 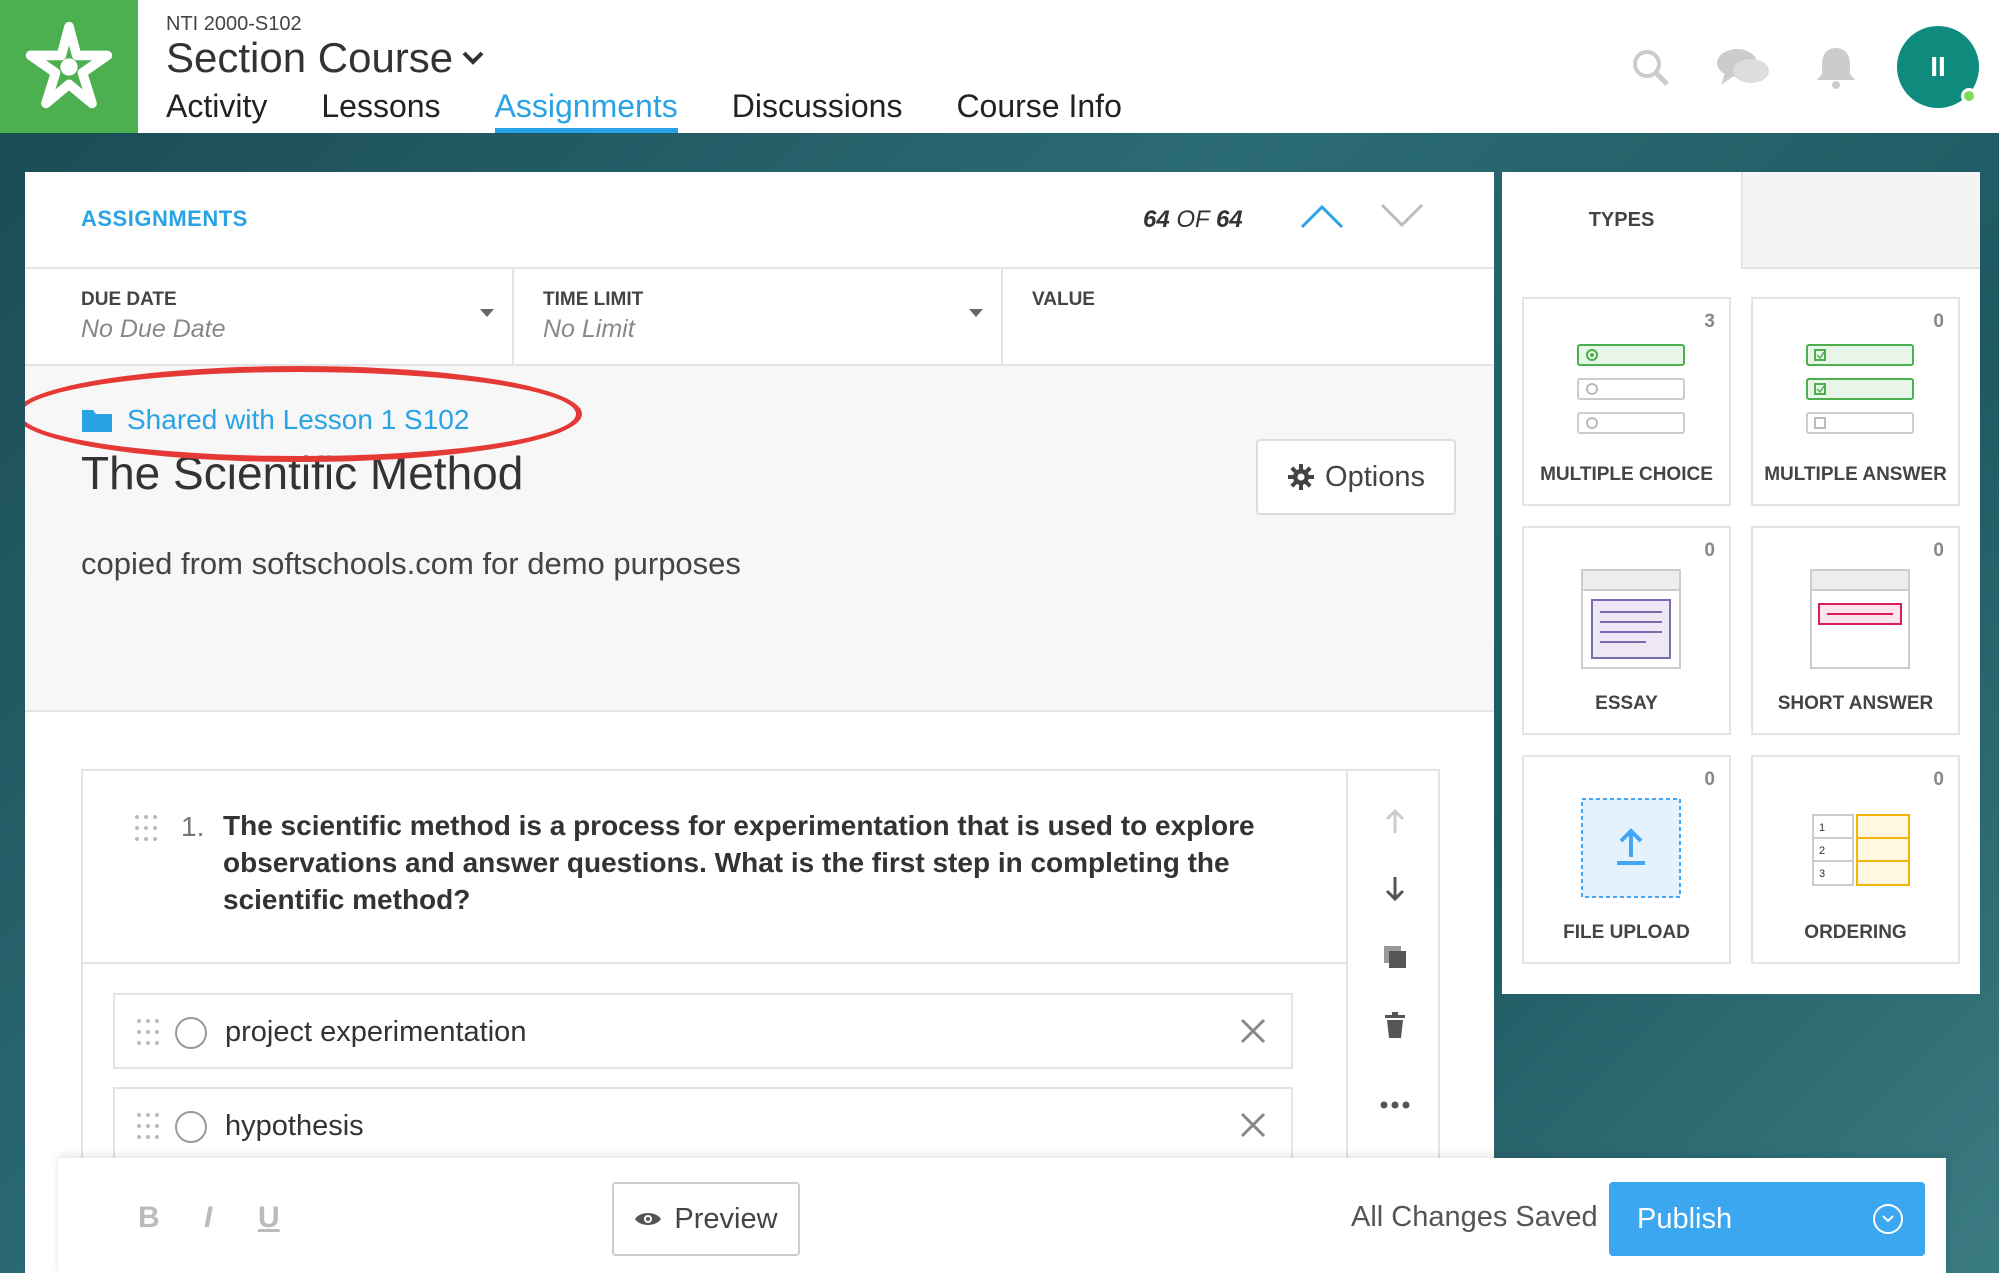 What do you see at coordinates (703, 1125) in the screenshot?
I see `answer-option: hypothesis` at bounding box center [703, 1125].